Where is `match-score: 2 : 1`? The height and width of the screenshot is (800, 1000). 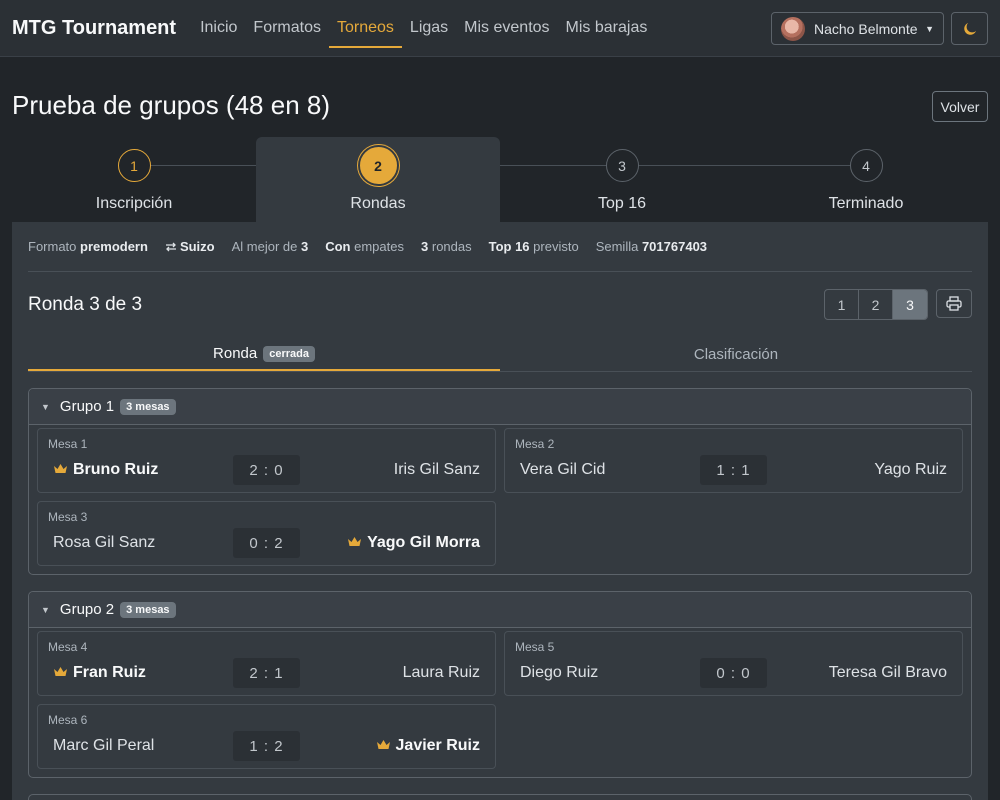 match-score: 2 : 1 is located at coordinates (266, 673).